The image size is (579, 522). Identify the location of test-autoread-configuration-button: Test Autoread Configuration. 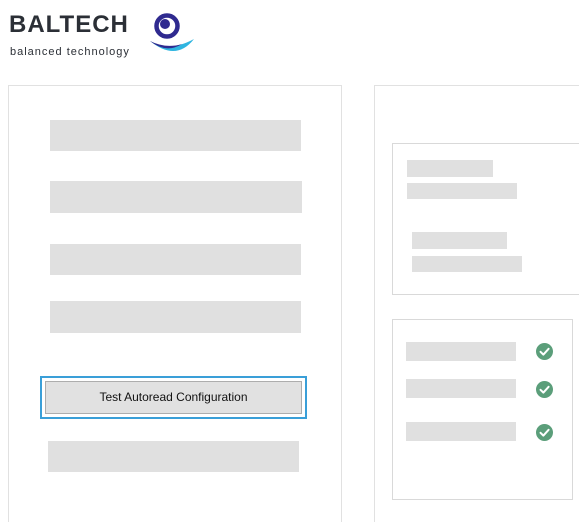
(173, 397).